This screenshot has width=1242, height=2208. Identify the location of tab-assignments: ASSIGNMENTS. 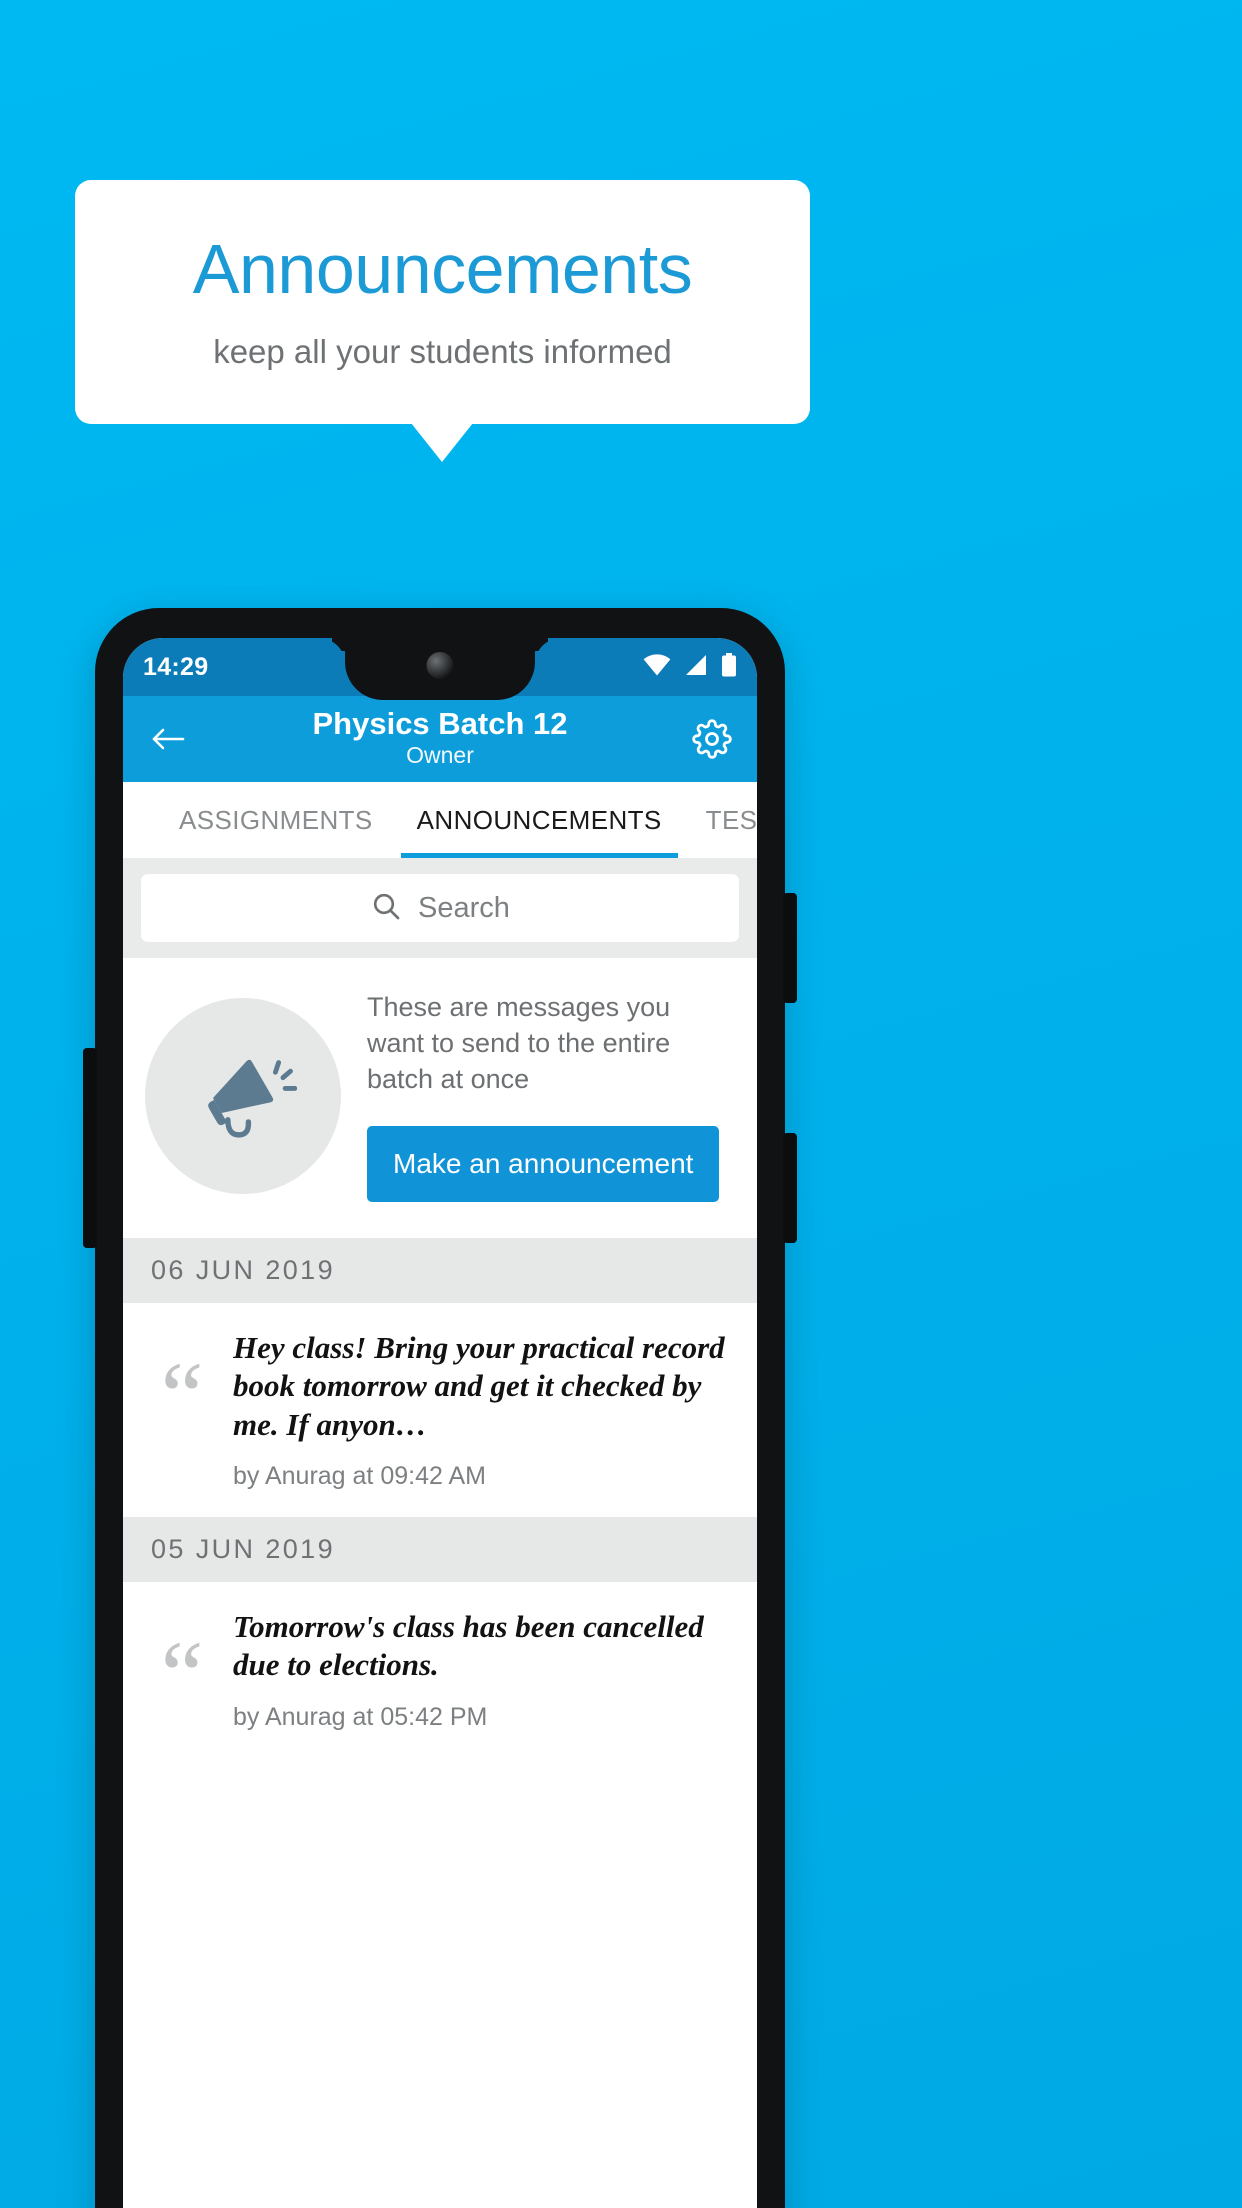
(276, 820).